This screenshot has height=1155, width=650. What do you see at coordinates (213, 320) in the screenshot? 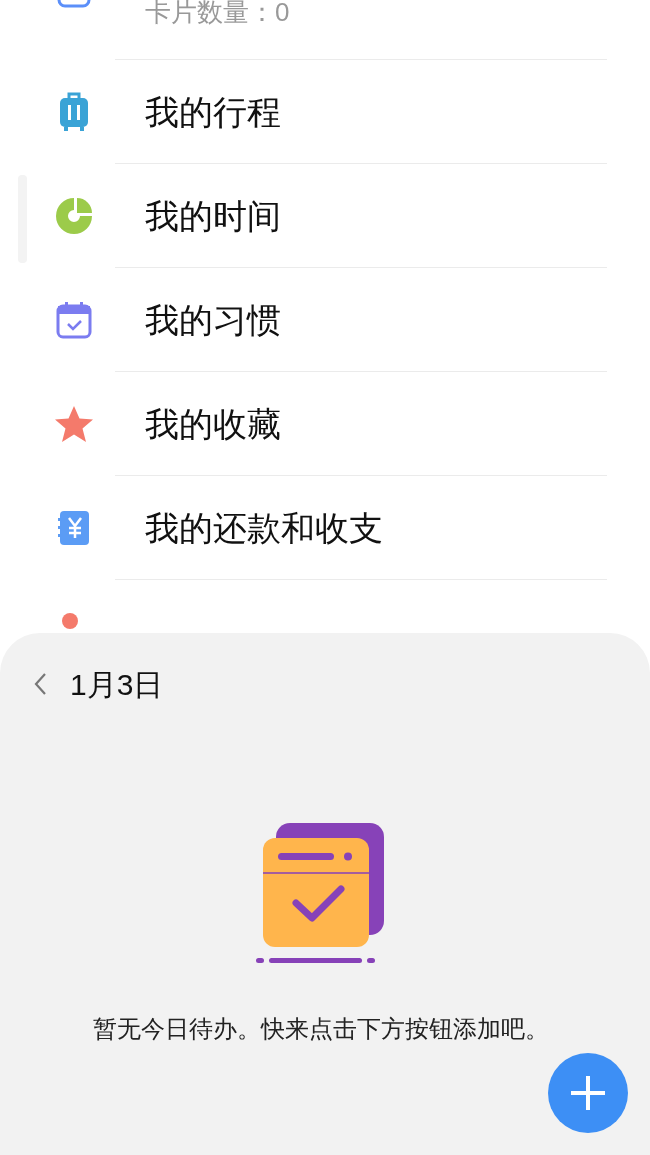
I see `menu-item-label: 我的习惯` at bounding box center [213, 320].